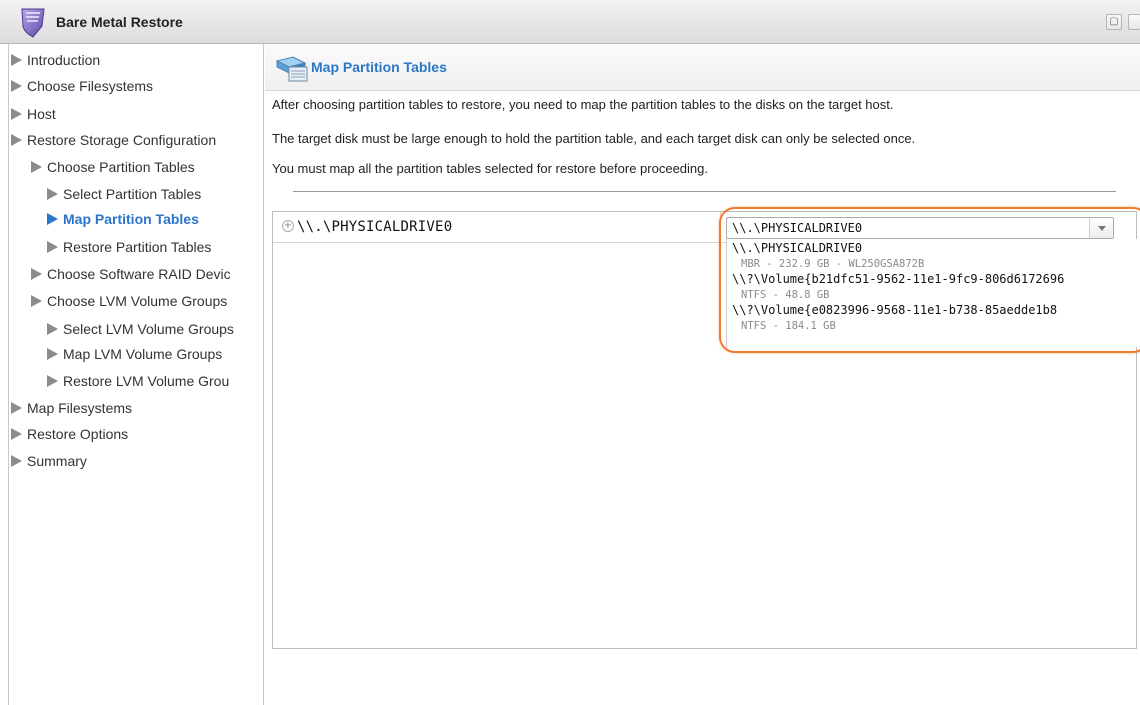 Image resolution: width=1140 pixels, height=705 pixels. I want to click on sidebar-item-label: Introduction, so click(64, 60).